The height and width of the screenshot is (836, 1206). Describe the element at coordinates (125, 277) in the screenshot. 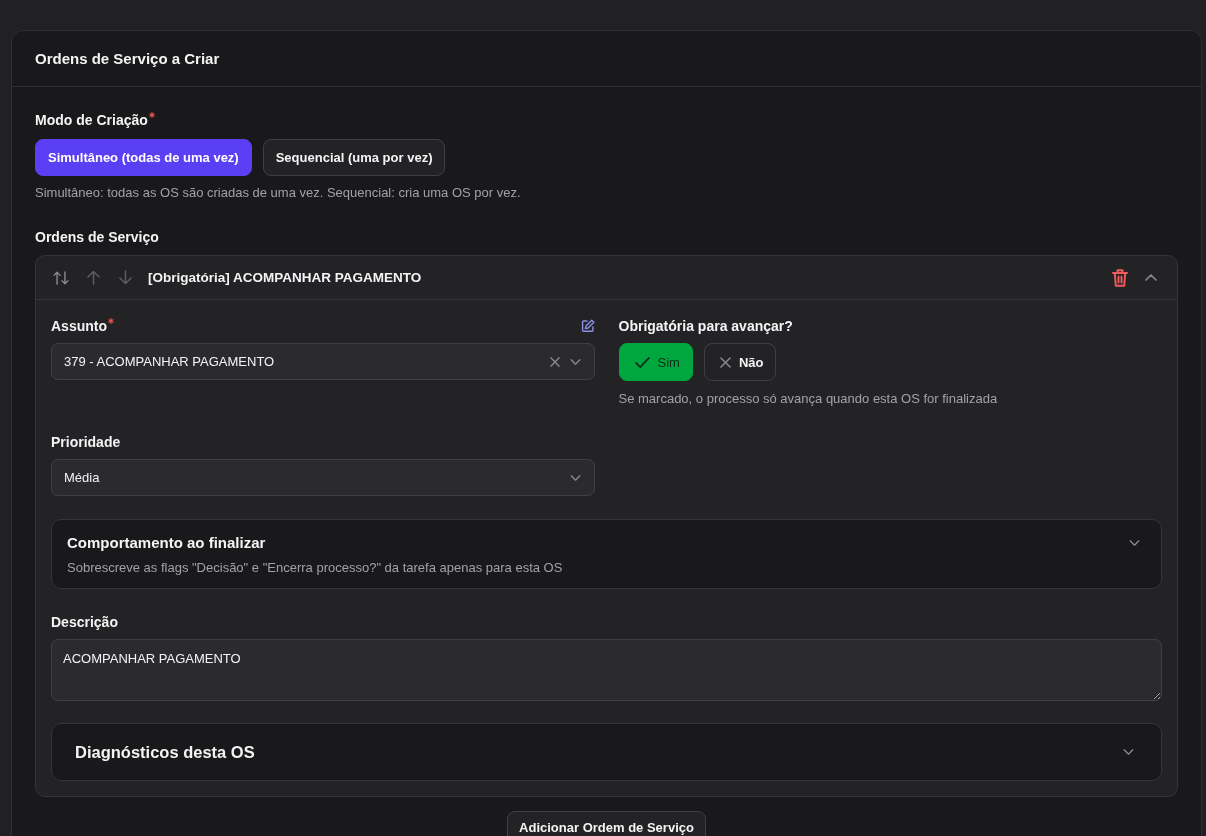

I see `arrow-down-icon` at that location.